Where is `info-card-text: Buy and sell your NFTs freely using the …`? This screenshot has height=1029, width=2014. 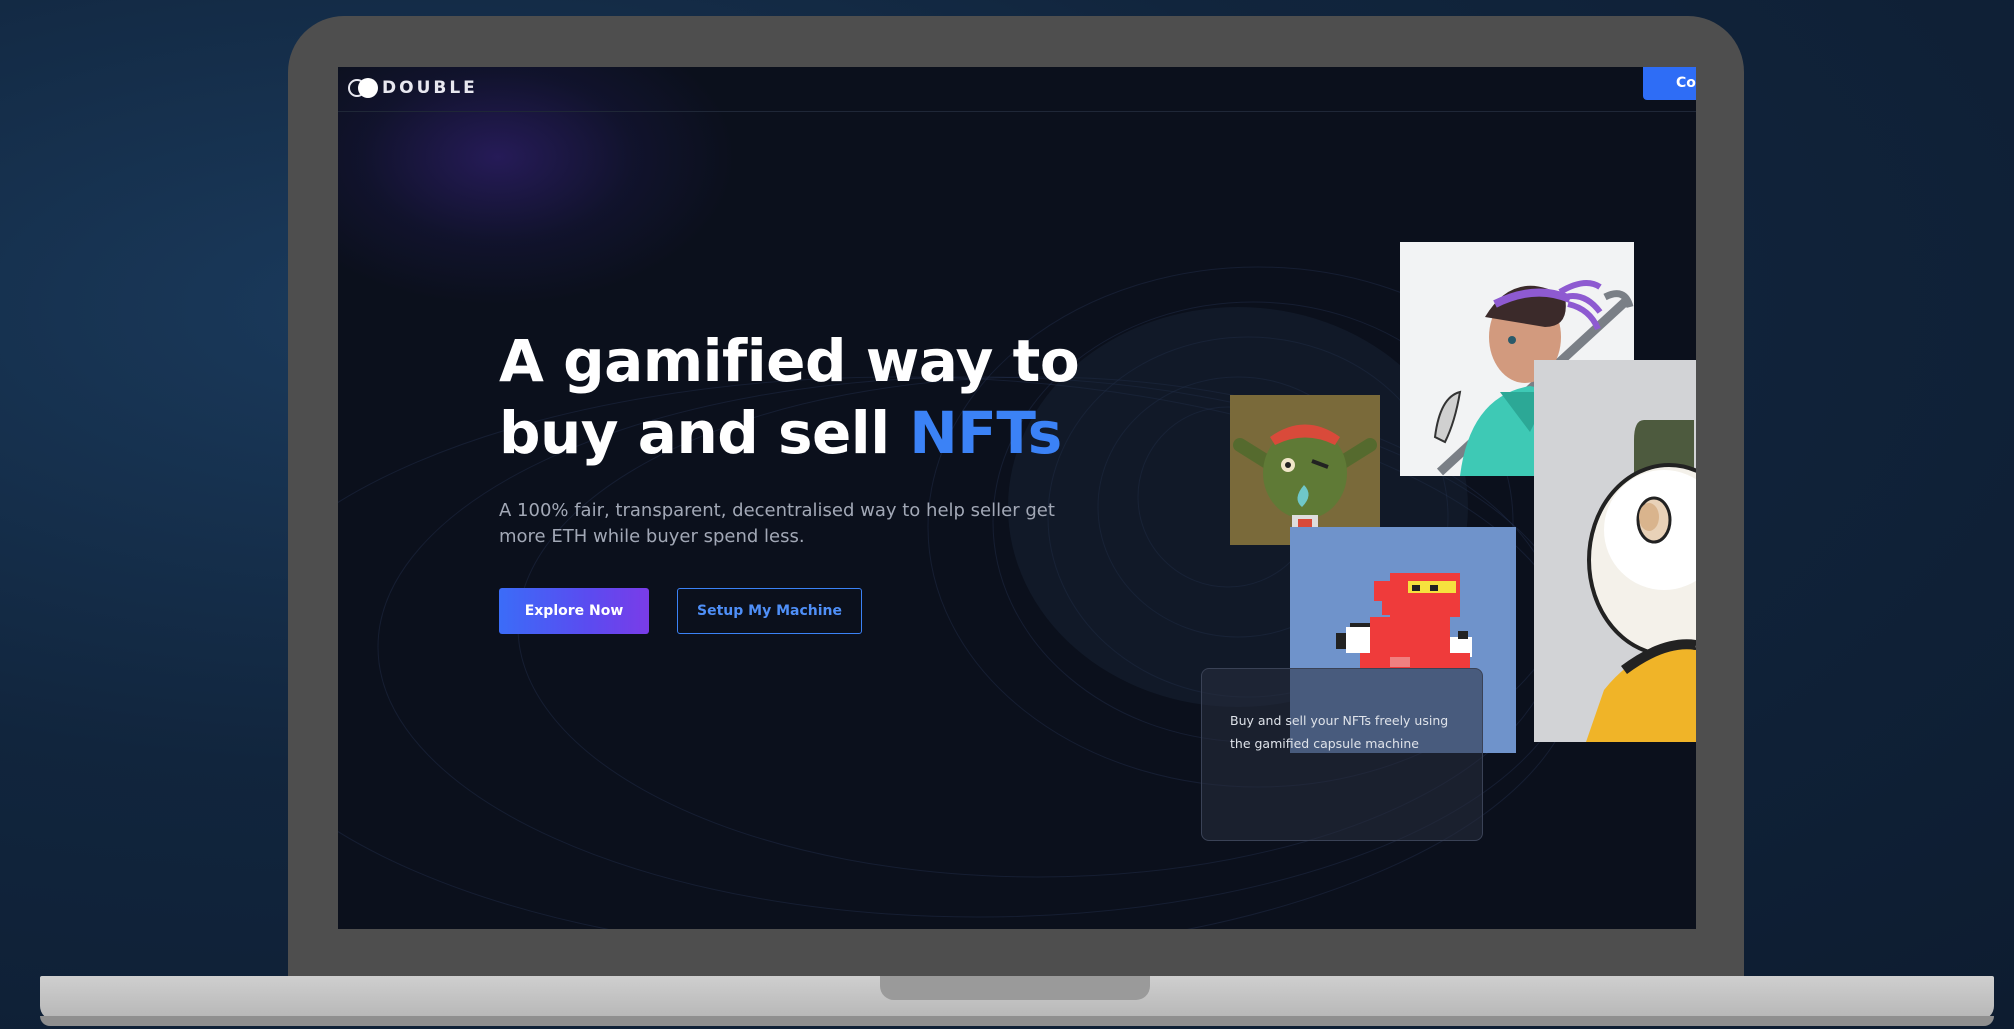 info-card-text: Buy and sell your NFTs freely using the … is located at coordinates (1339, 732).